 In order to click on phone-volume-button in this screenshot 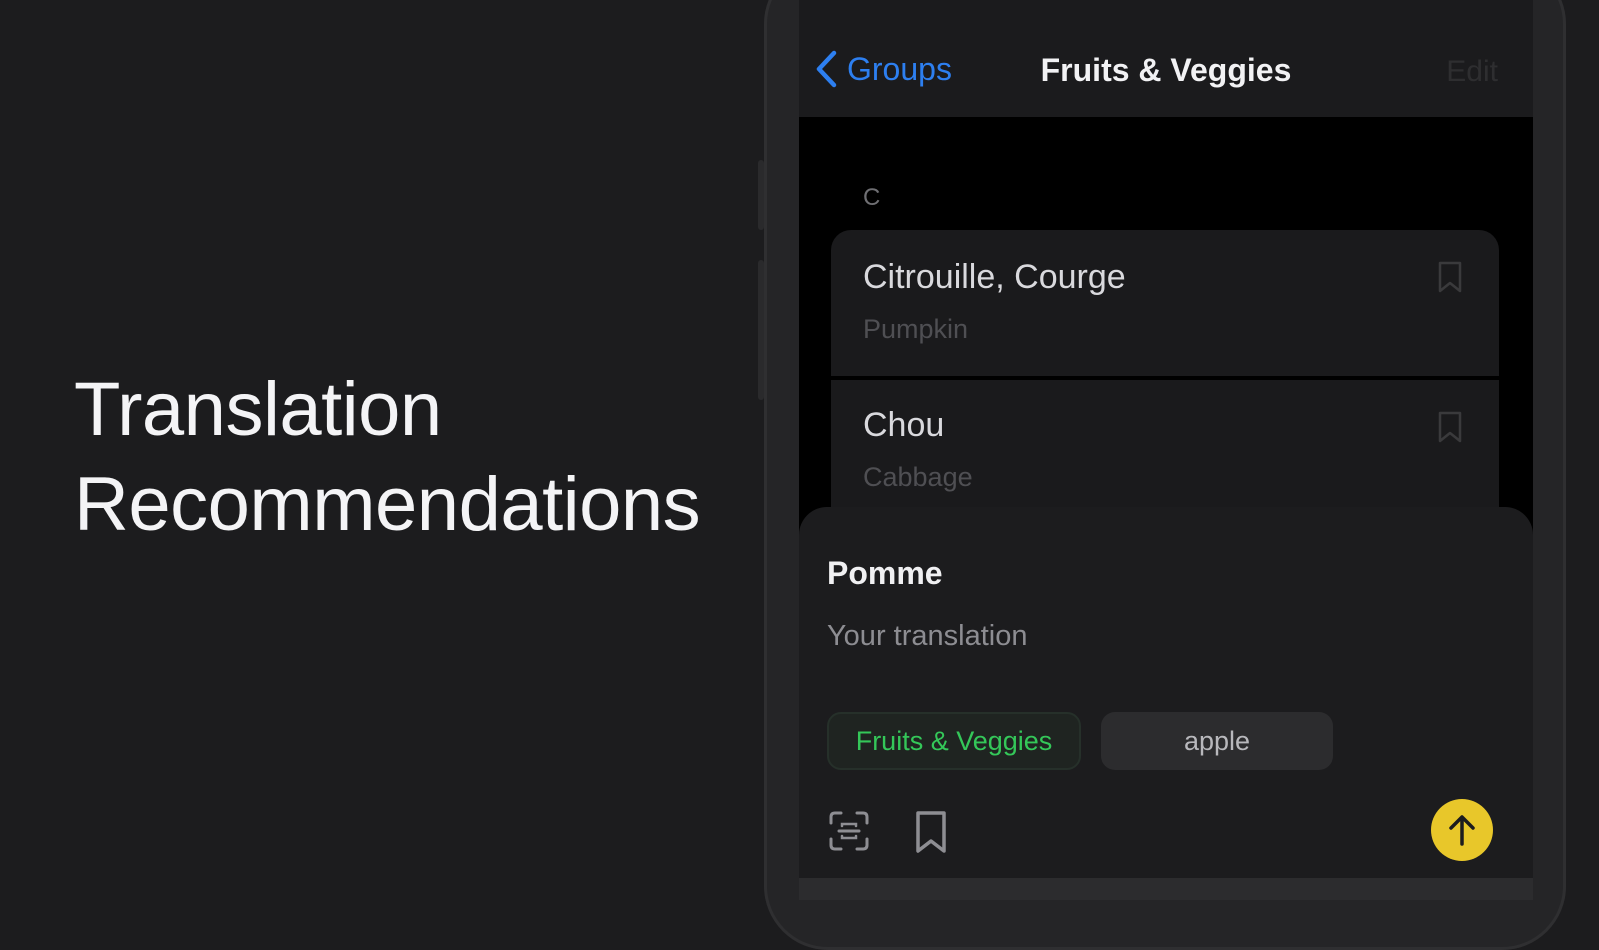, I will do `click(761, 330)`.